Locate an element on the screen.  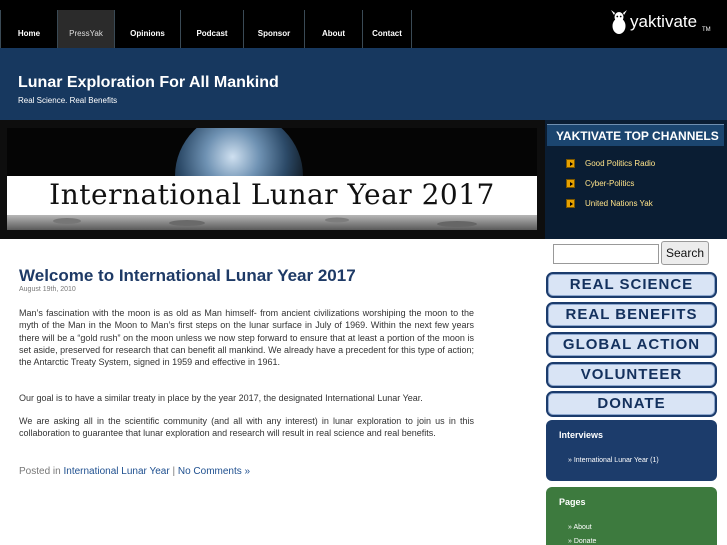
channel-label: Good Politics Radio is located at coordinates (620, 163).